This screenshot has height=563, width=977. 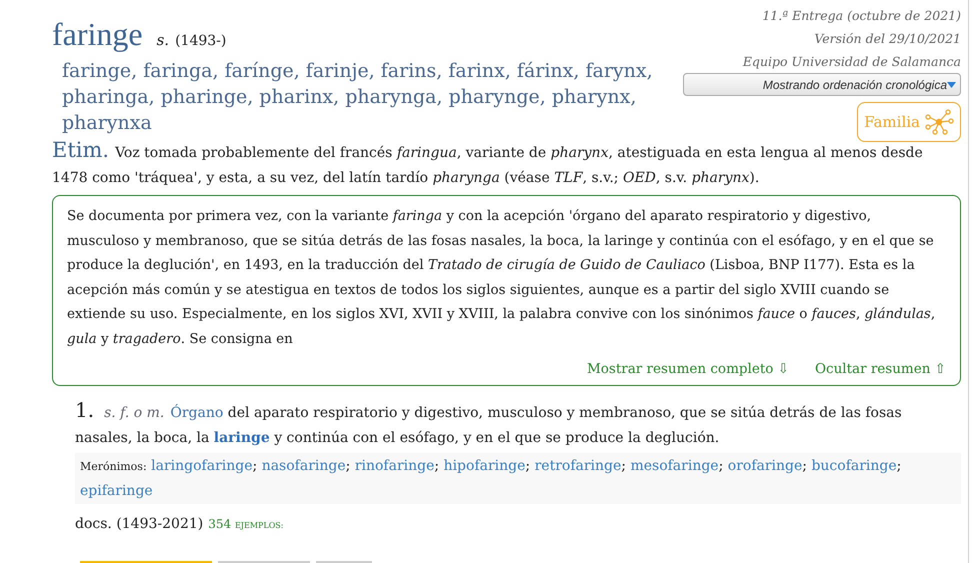 I want to click on docs-range: docs. (1493-2021), so click(x=139, y=524).